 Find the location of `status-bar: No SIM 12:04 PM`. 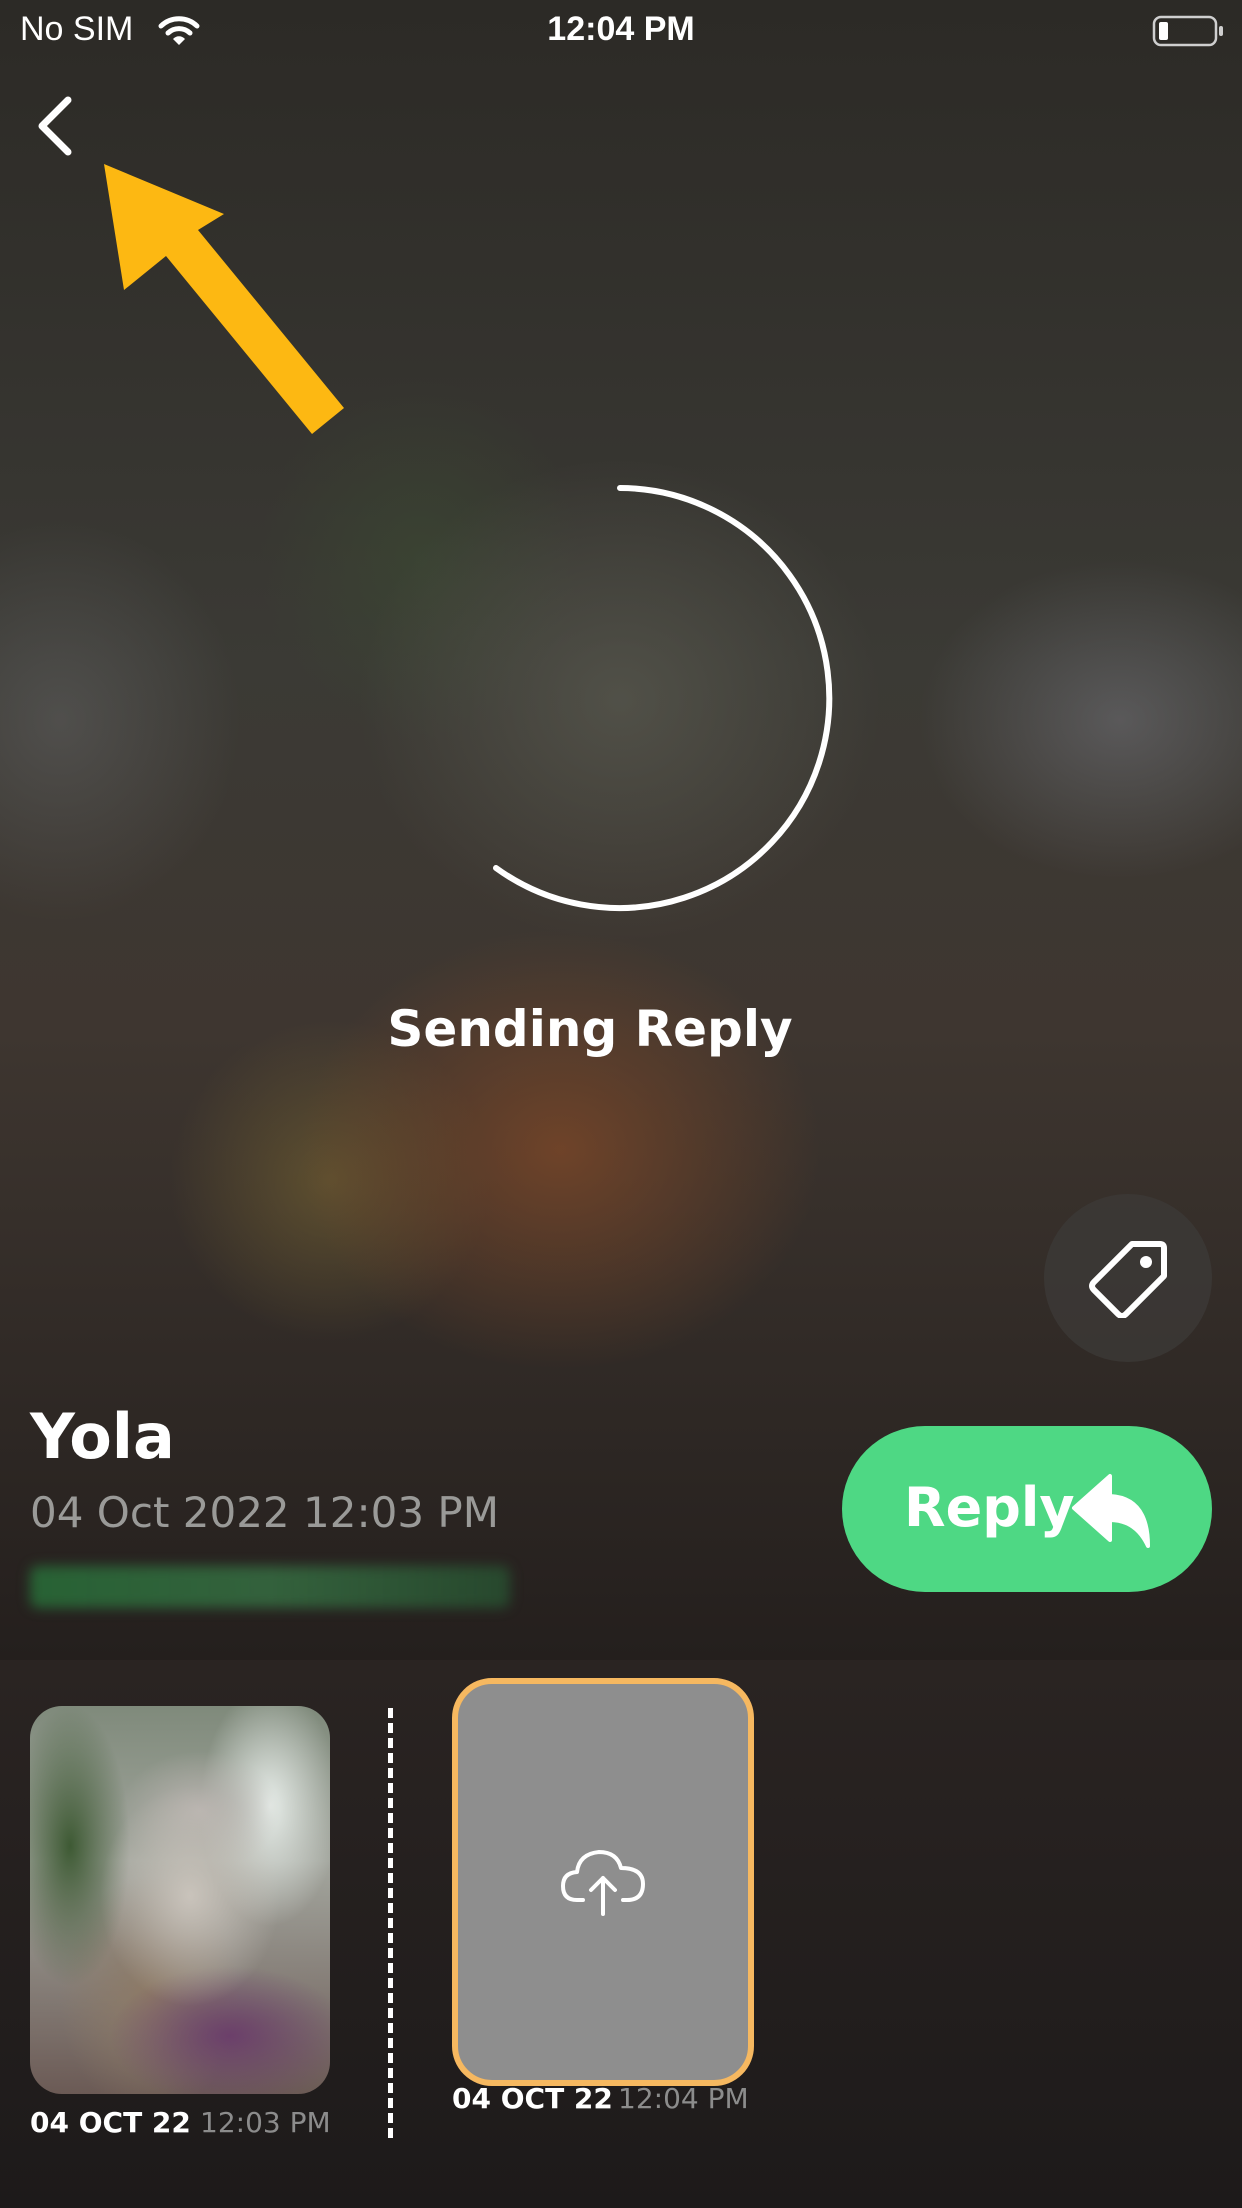

status-bar: No SIM 12:04 PM is located at coordinates (621, 31).